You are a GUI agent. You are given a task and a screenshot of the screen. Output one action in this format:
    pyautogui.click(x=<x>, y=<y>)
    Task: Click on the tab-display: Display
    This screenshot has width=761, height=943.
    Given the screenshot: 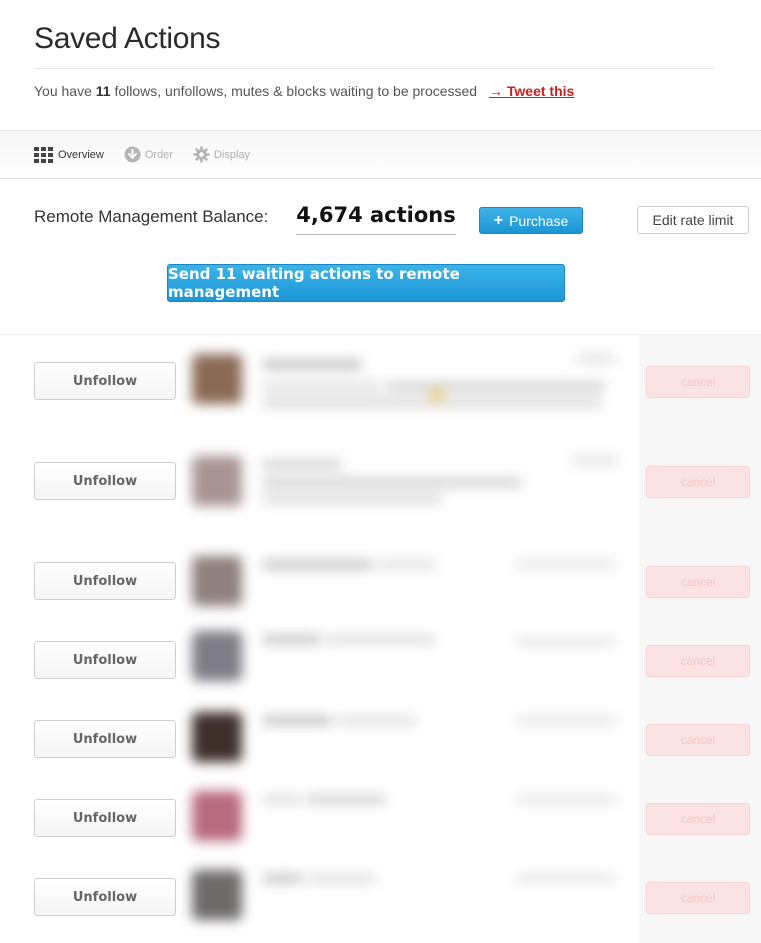 What is the action you would take?
    pyautogui.click(x=221, y=154)
    